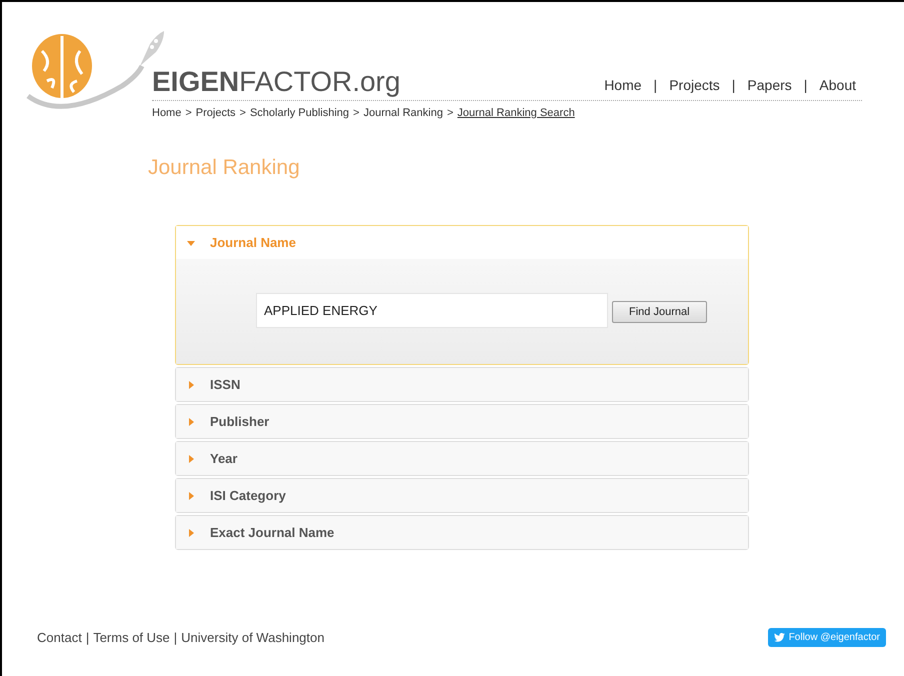  I want to click on footer-link: Contact, so click(59, 638).